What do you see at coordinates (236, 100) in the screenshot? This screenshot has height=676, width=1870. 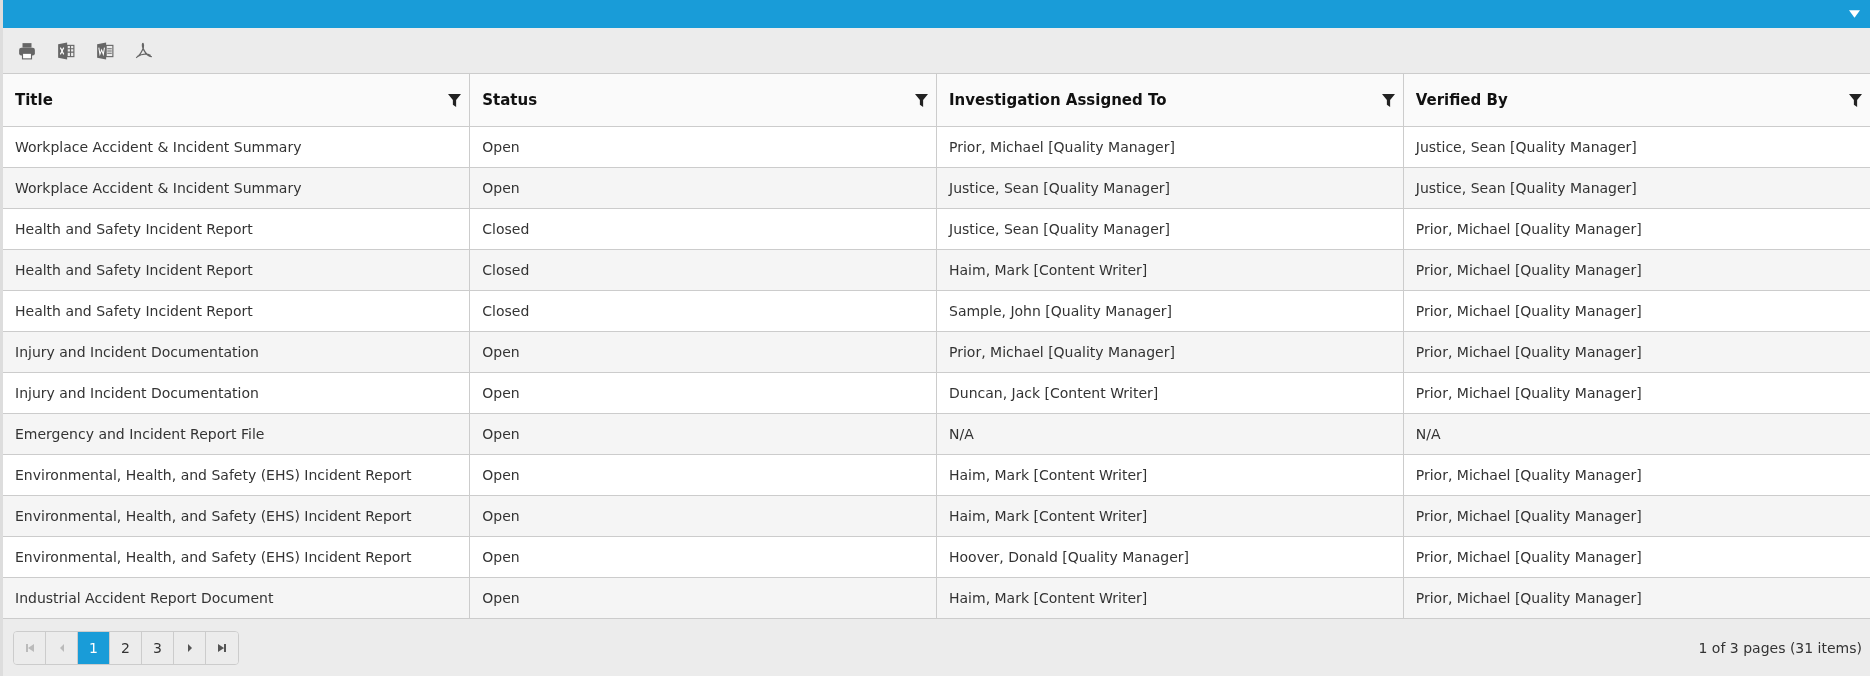 I see `column-header: Title` at bounding box center [236, 100].